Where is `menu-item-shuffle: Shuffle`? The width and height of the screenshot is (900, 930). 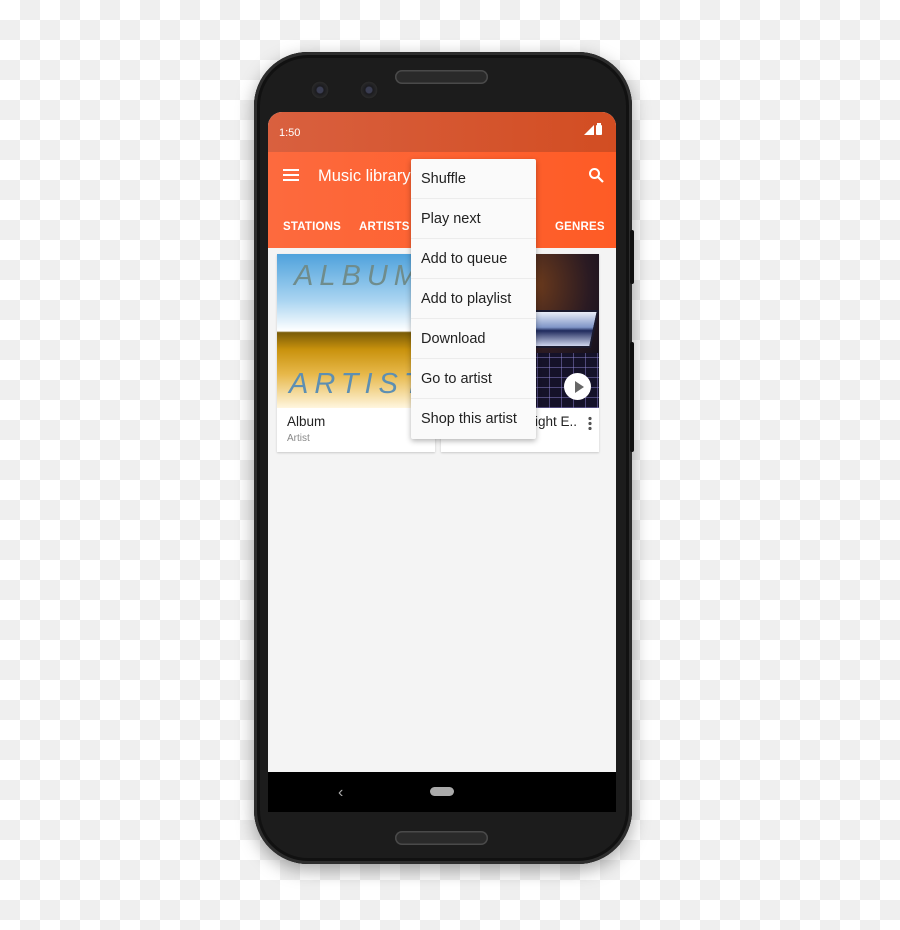
menu-item-shuffle: Shuffle is located at coordinates (473, 179).